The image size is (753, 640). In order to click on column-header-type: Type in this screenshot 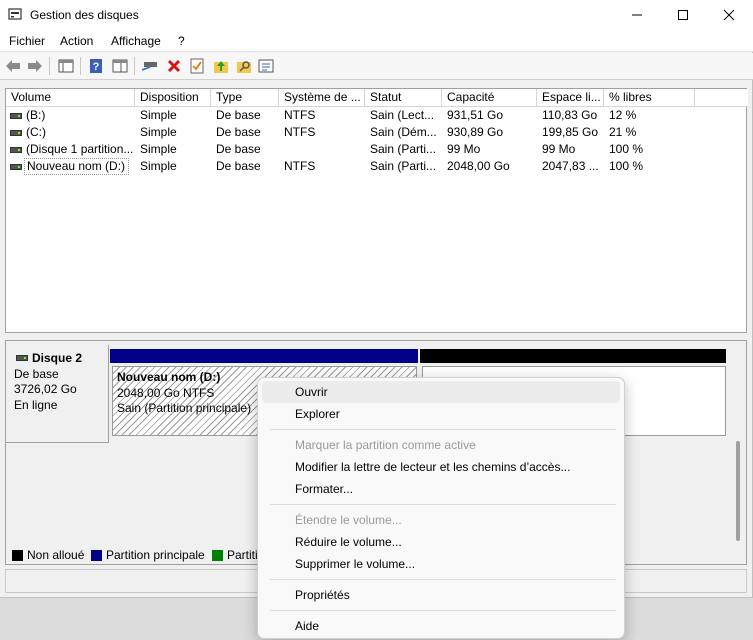, I will do `click(245, 98)`.